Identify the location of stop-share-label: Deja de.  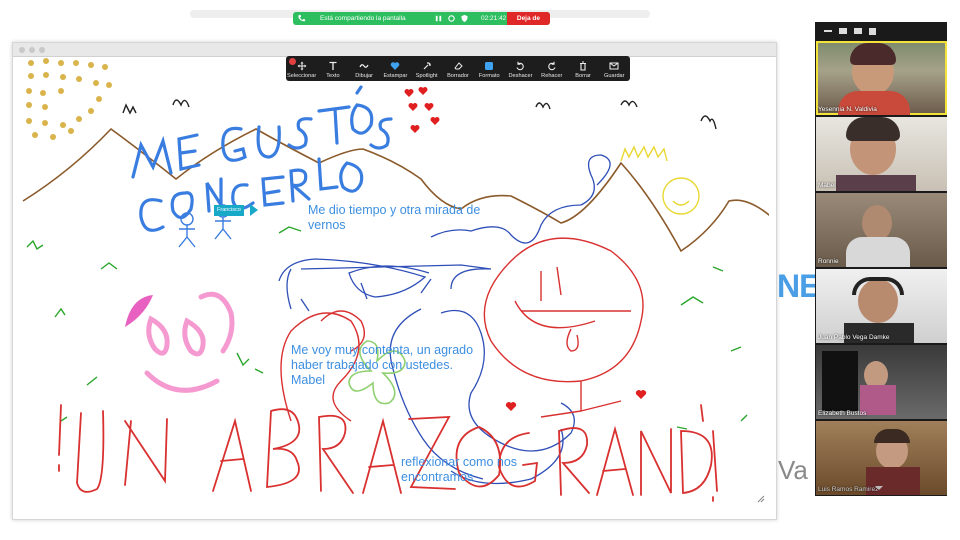
(528, 18).